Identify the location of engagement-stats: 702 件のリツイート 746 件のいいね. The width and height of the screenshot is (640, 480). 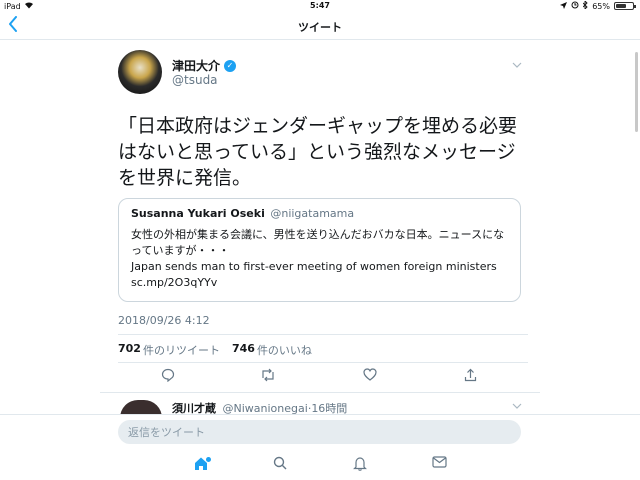
(215, 350).